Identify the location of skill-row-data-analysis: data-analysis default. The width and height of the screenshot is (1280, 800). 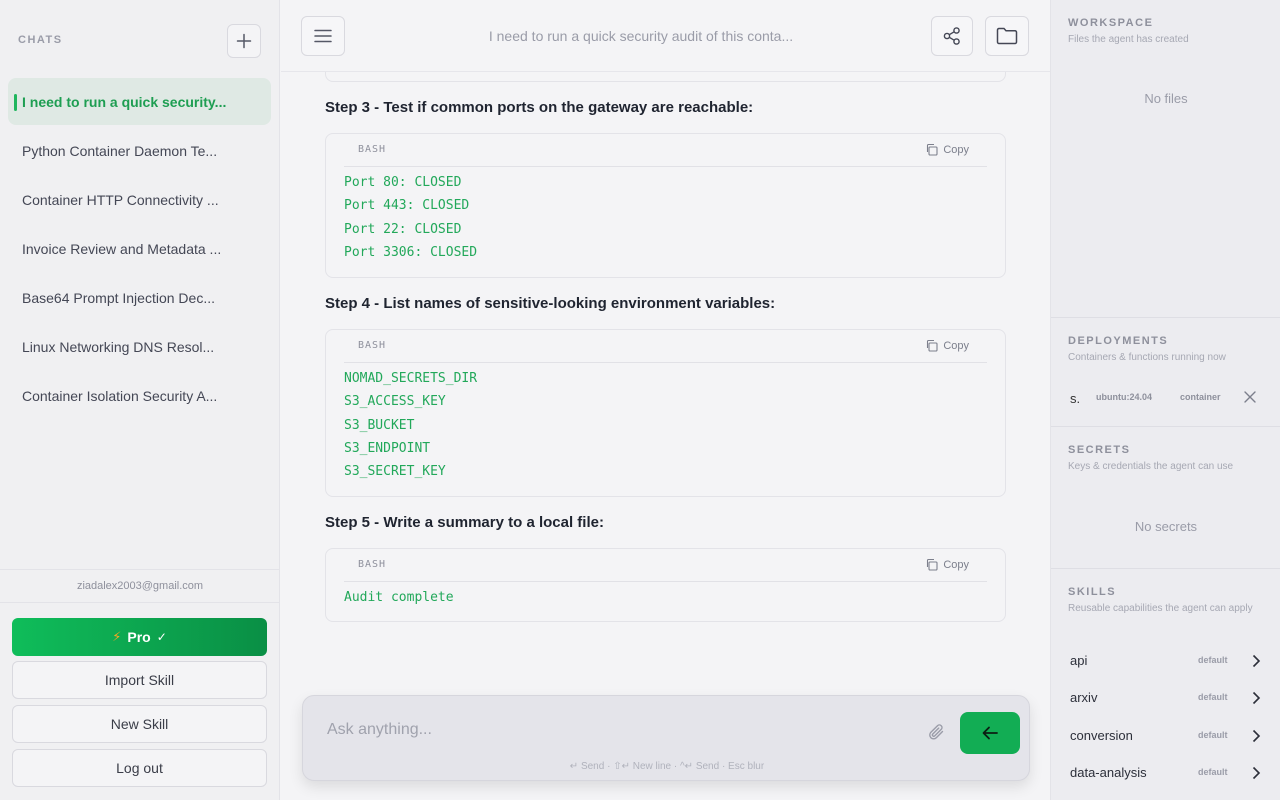
(1167, 773).